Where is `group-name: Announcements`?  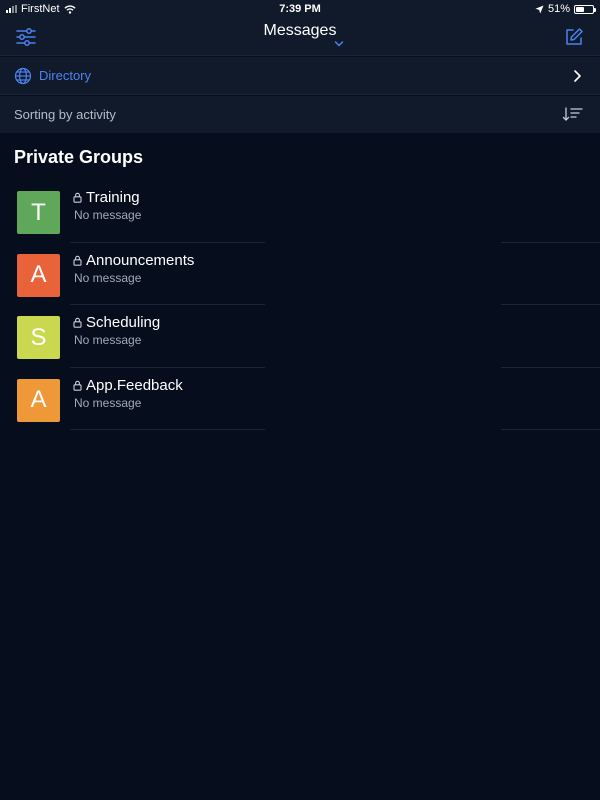 group-name: Announcements is located at coordinates (140, 260).